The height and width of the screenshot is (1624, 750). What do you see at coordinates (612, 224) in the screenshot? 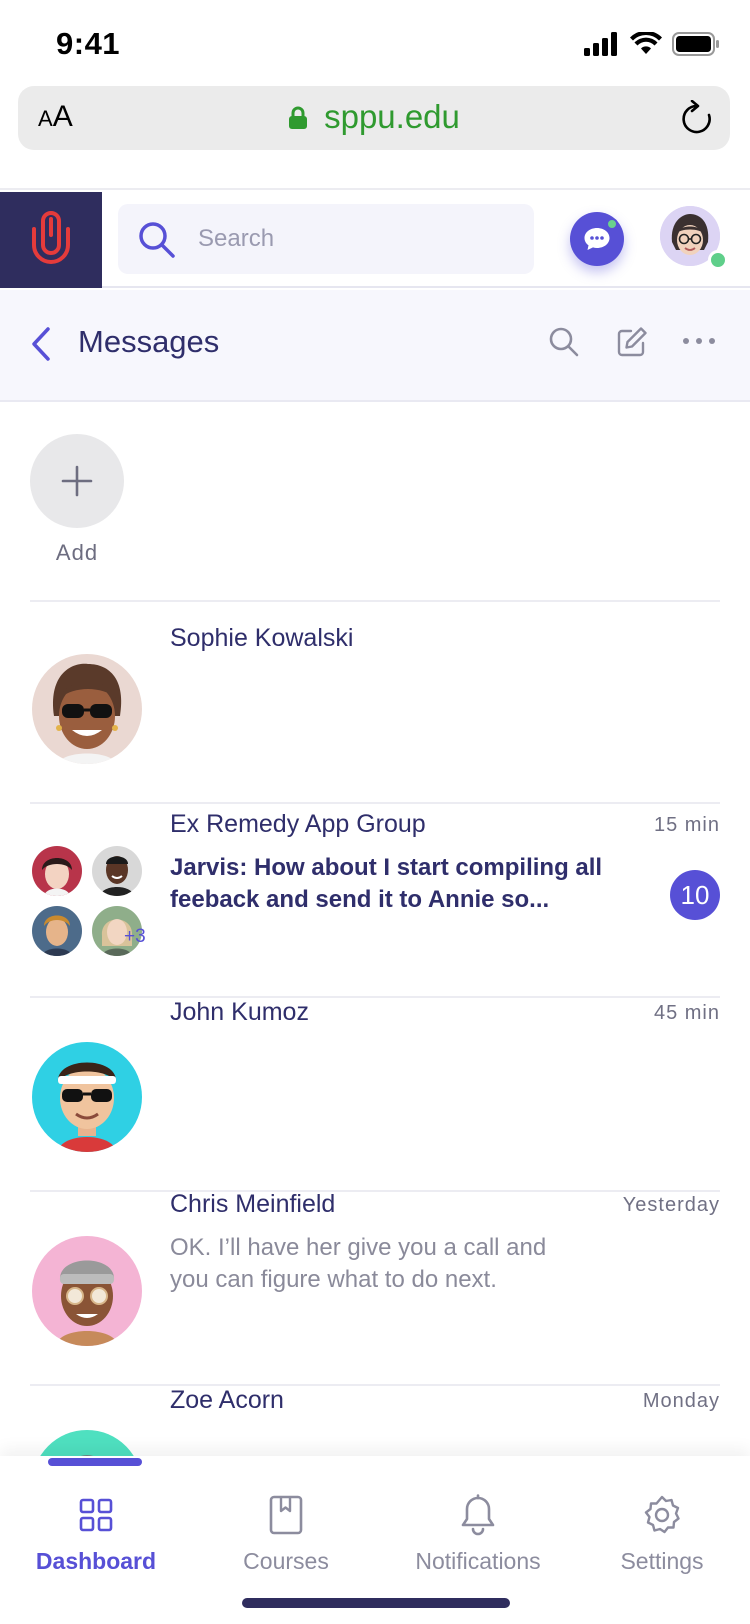
I see `chat-unread-dot` at bounding box center [612, 224].